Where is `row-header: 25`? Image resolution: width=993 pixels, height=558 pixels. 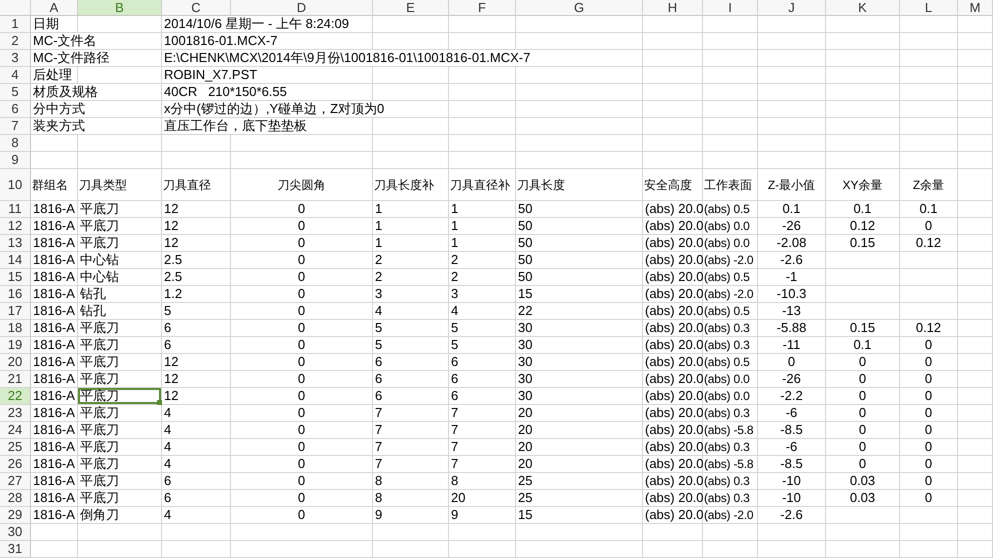
row-header: 25 is located at coordinates (15, 447).